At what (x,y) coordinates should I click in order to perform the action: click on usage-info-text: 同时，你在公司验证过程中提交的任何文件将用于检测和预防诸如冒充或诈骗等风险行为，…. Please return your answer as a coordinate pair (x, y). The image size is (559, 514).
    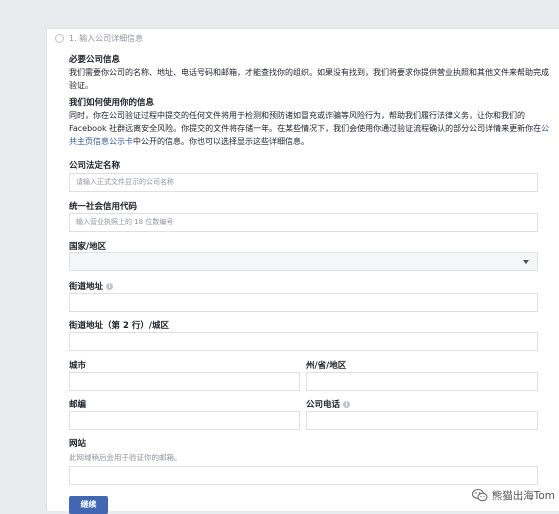
    Looking at the image, I should click on (309, 128).